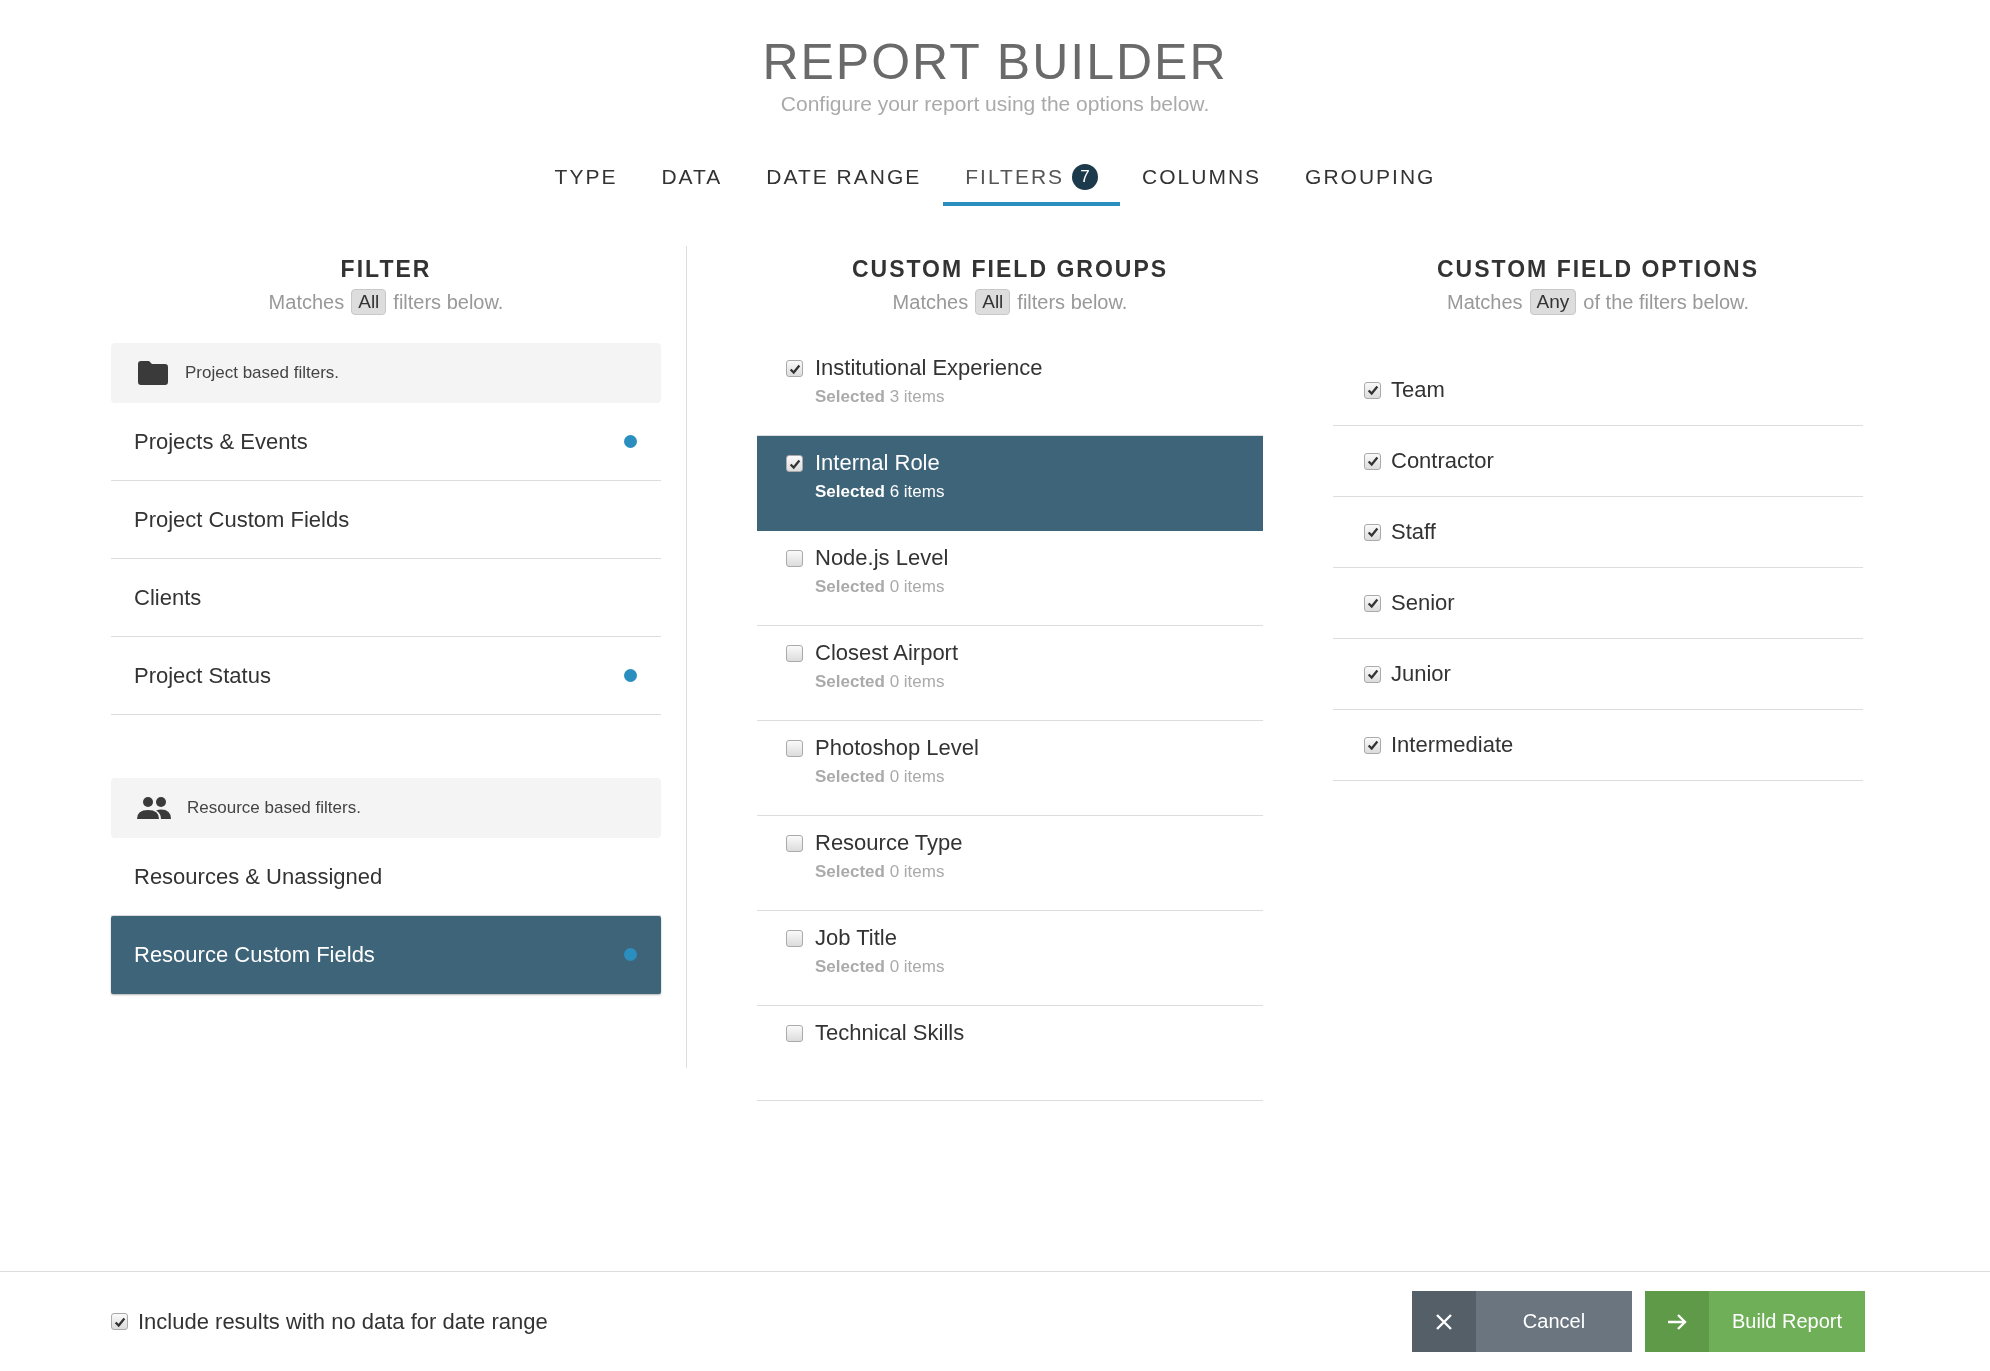 This screenshot has height=1371, width=1990. Describe the element at coordinates (254, 954) in the screenshot. I see `filter-label: Resource Custom Fields` at that location.